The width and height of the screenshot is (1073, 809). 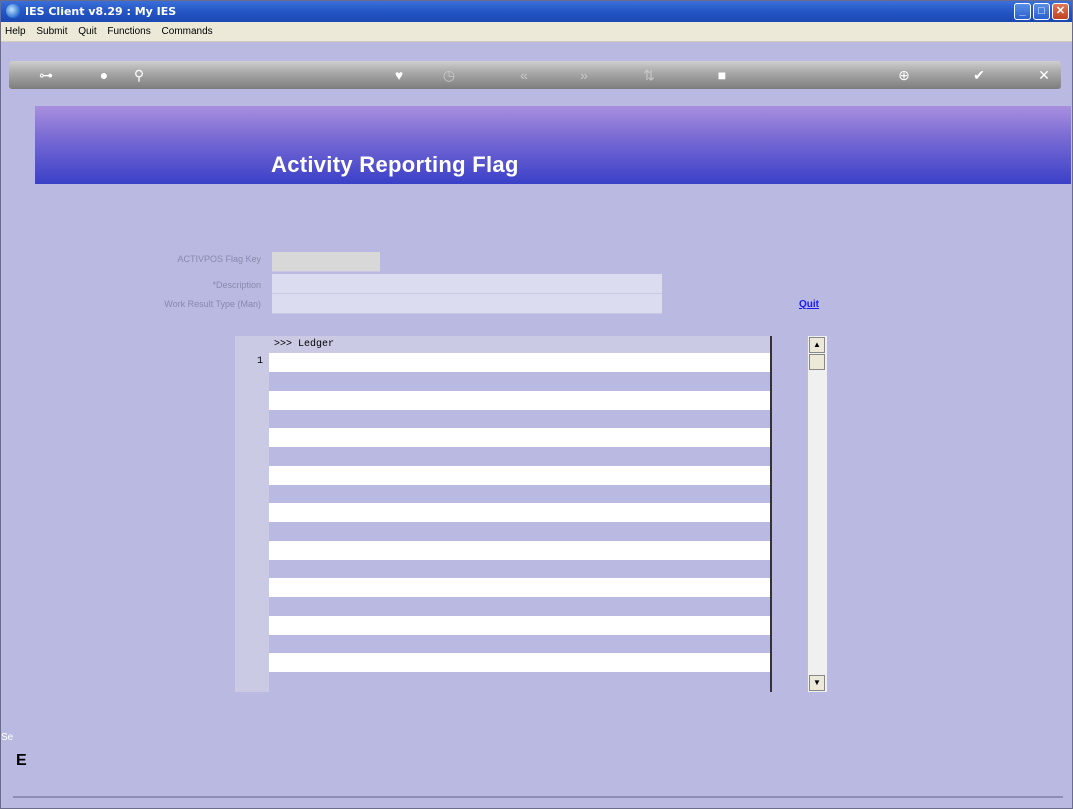 What do you see at coordinates (979, 75) in the screenshot?
I see `check-icon: ✔` at bounding box center [979, 75].